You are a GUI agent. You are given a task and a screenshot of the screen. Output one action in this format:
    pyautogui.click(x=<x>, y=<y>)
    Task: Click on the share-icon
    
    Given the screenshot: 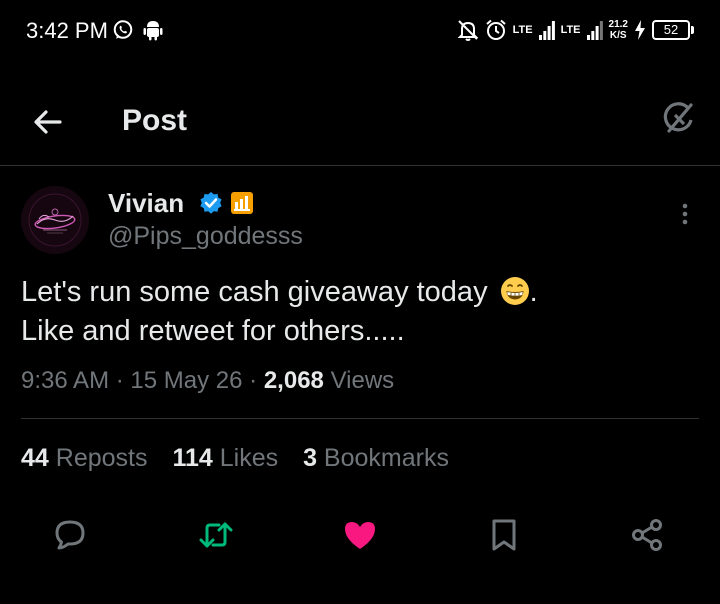 What is the action you would take?
    pyautogui.click(x=647, y=535)
    